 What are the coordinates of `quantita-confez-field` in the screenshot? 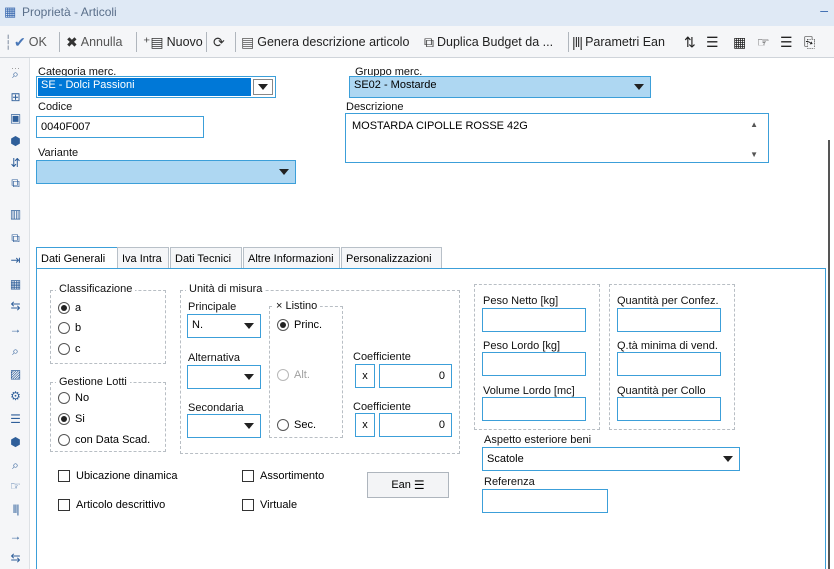 It's located at (669, 320).